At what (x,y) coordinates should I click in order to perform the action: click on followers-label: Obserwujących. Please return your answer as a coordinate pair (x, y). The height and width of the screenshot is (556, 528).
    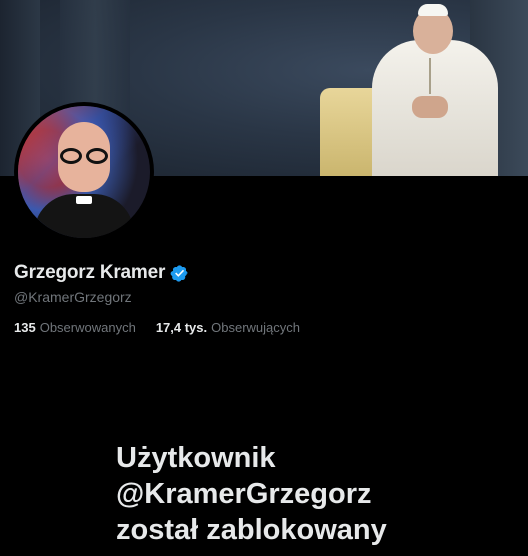
    Looking at the image, I should click on (256, 327).